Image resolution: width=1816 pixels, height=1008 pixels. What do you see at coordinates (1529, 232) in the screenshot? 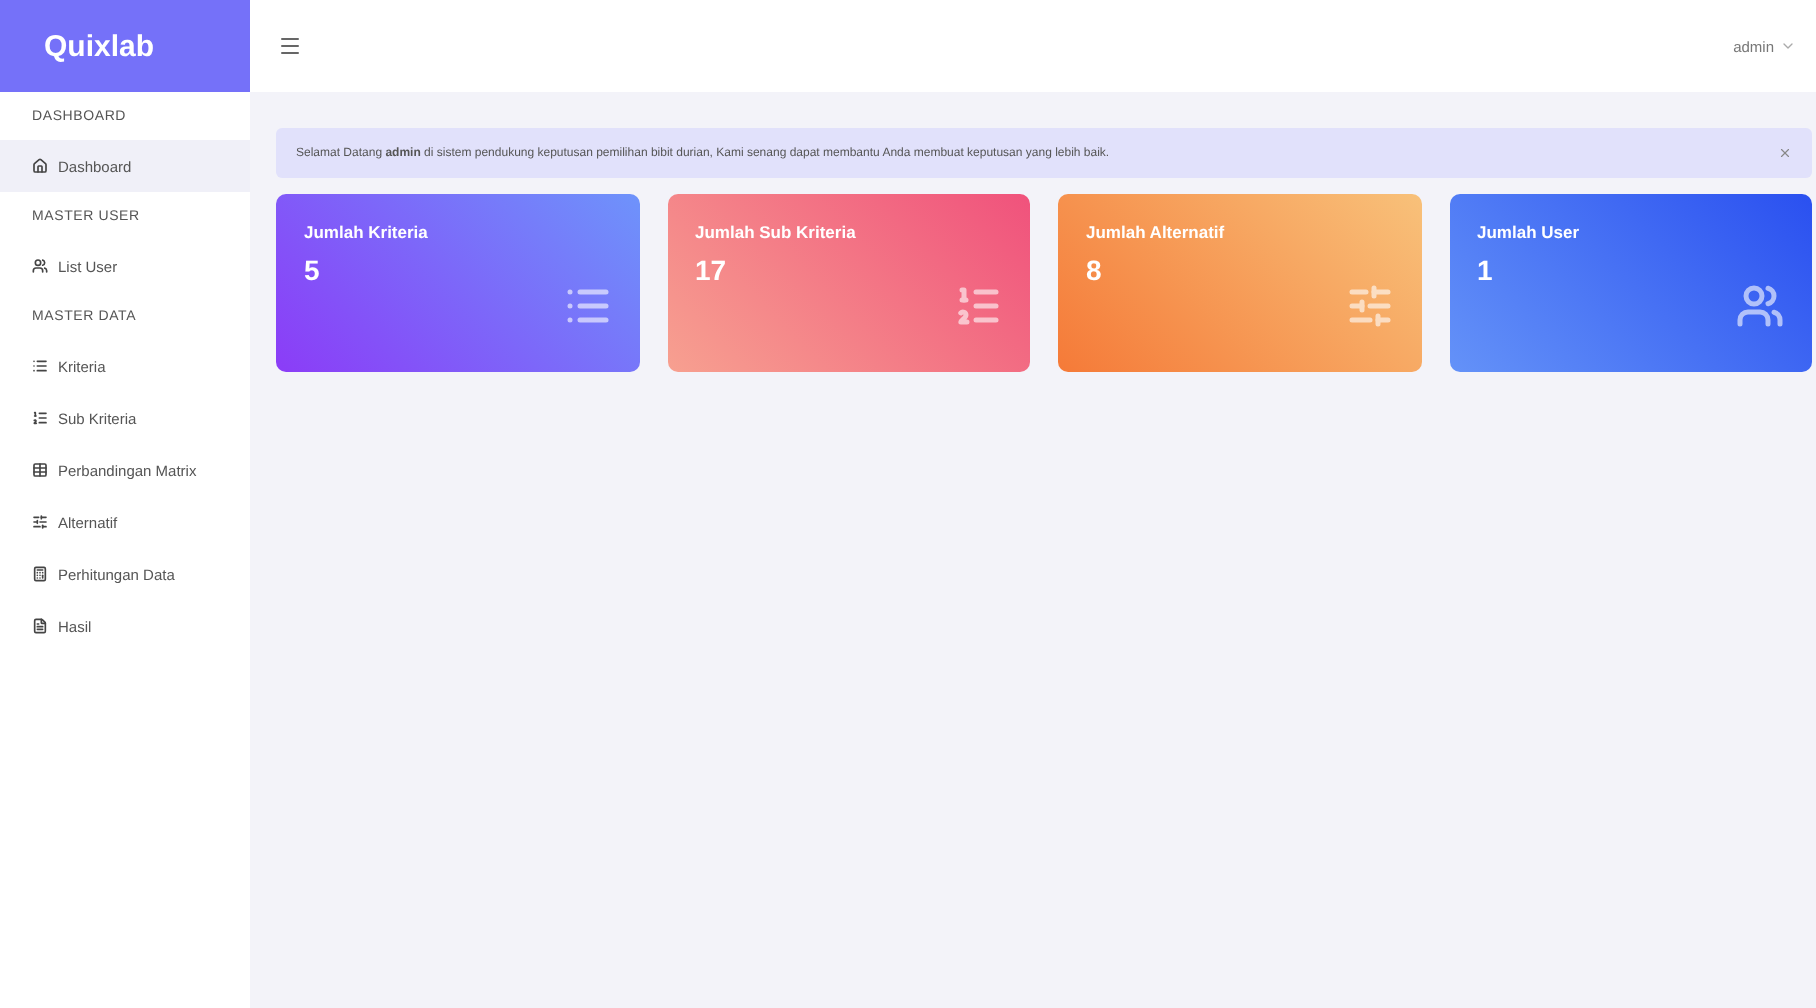
I see `card-title: Jumlah User` at bounding box center [1529, 232].